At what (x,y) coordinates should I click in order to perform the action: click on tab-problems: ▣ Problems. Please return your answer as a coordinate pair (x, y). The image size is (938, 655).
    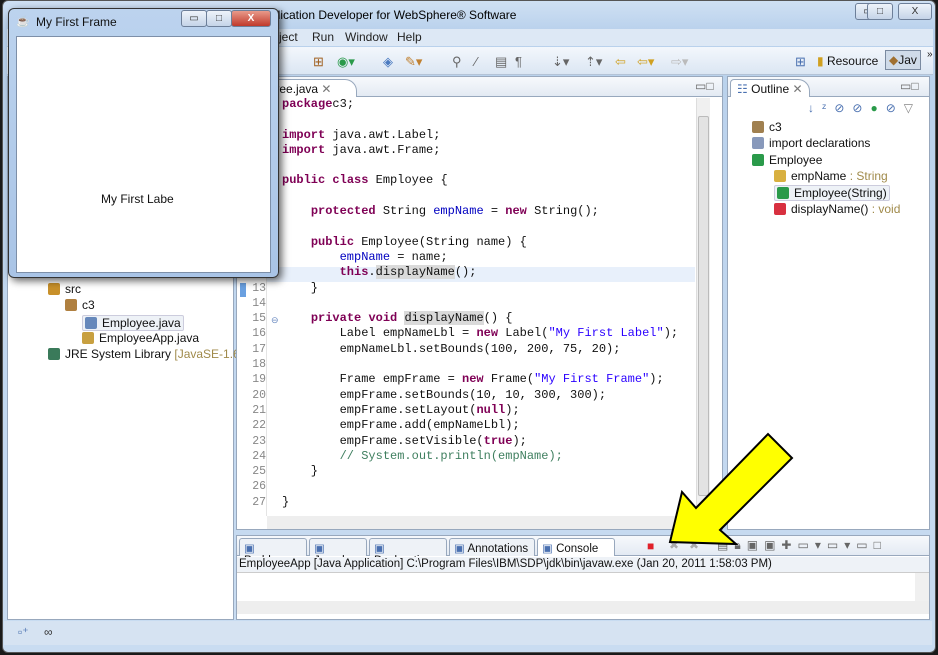
    Looking at the image, I should click on (273, 552).